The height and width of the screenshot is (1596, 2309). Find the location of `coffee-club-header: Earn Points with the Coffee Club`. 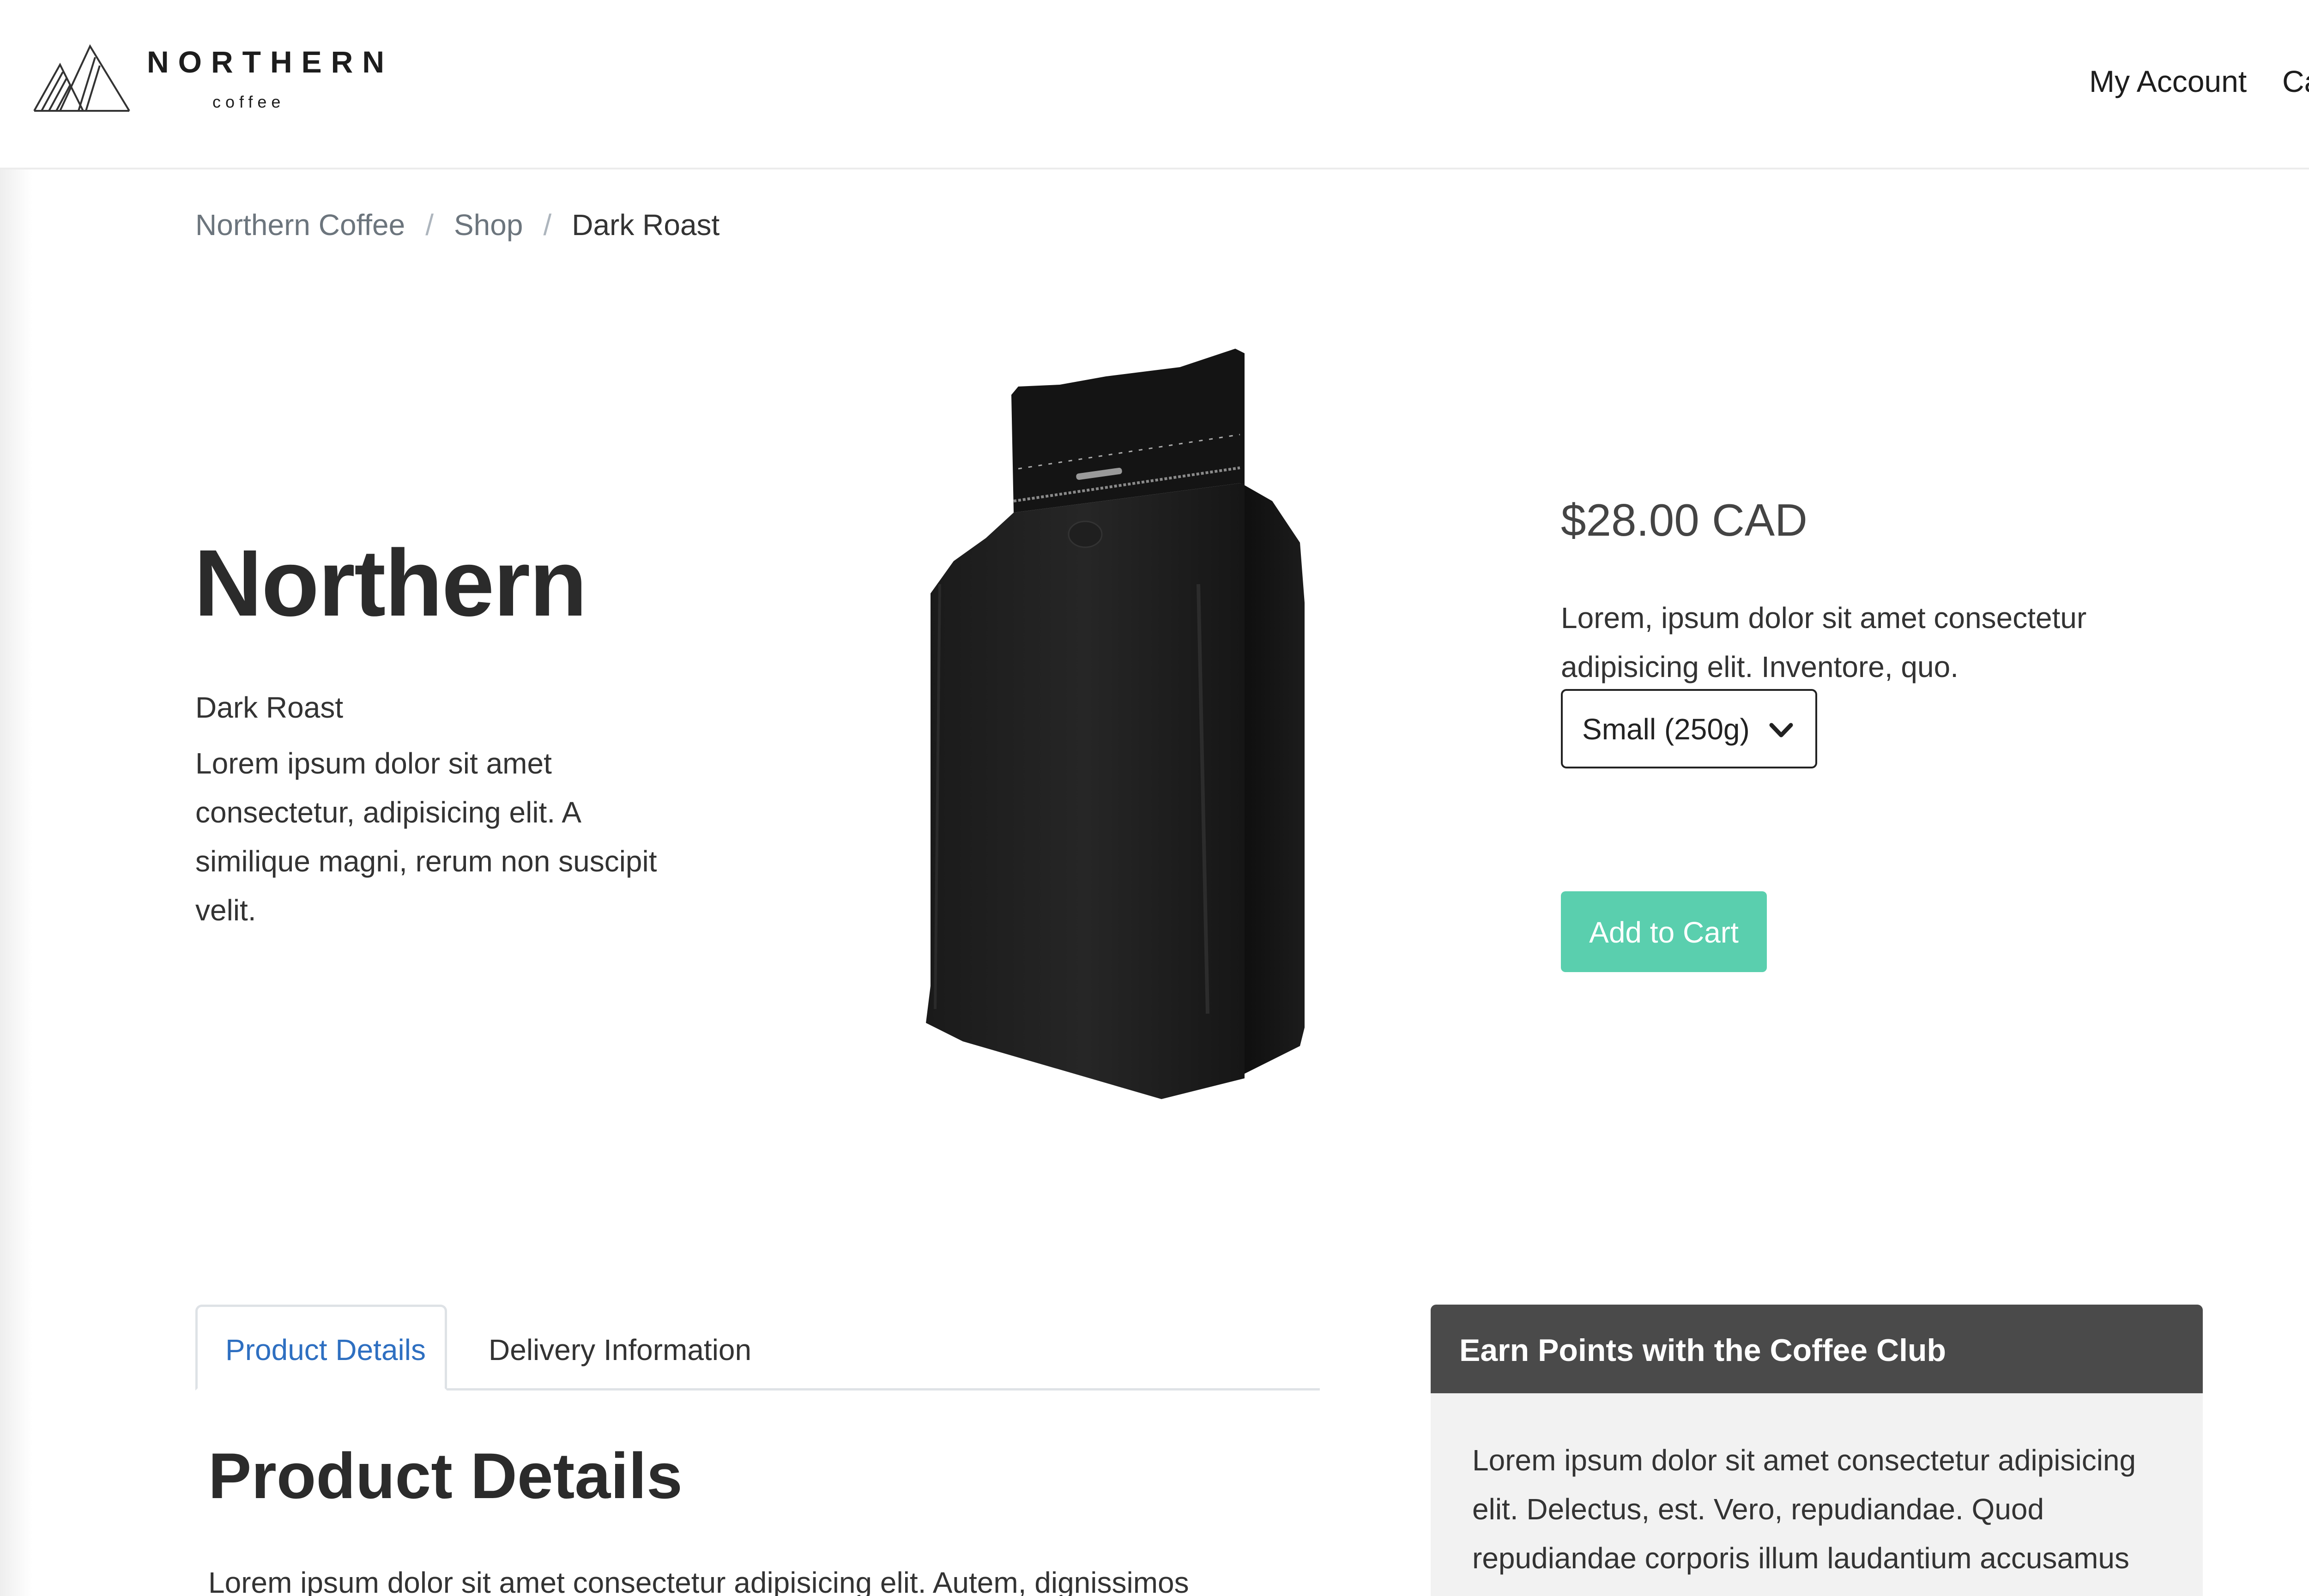

coffee-club-header: Earn Points with the Coffee Club is located at coordinates (1817, 1349).